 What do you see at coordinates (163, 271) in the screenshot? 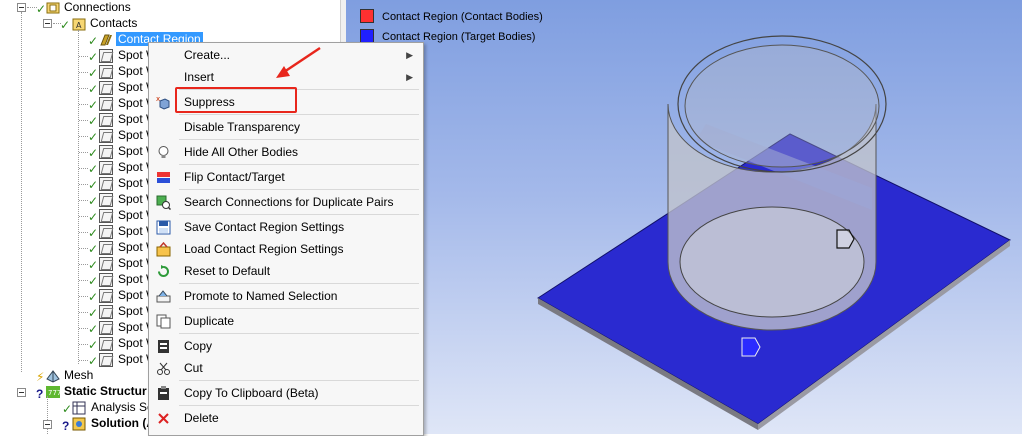
I see `reset-icon` at bounding box center [163, 271].